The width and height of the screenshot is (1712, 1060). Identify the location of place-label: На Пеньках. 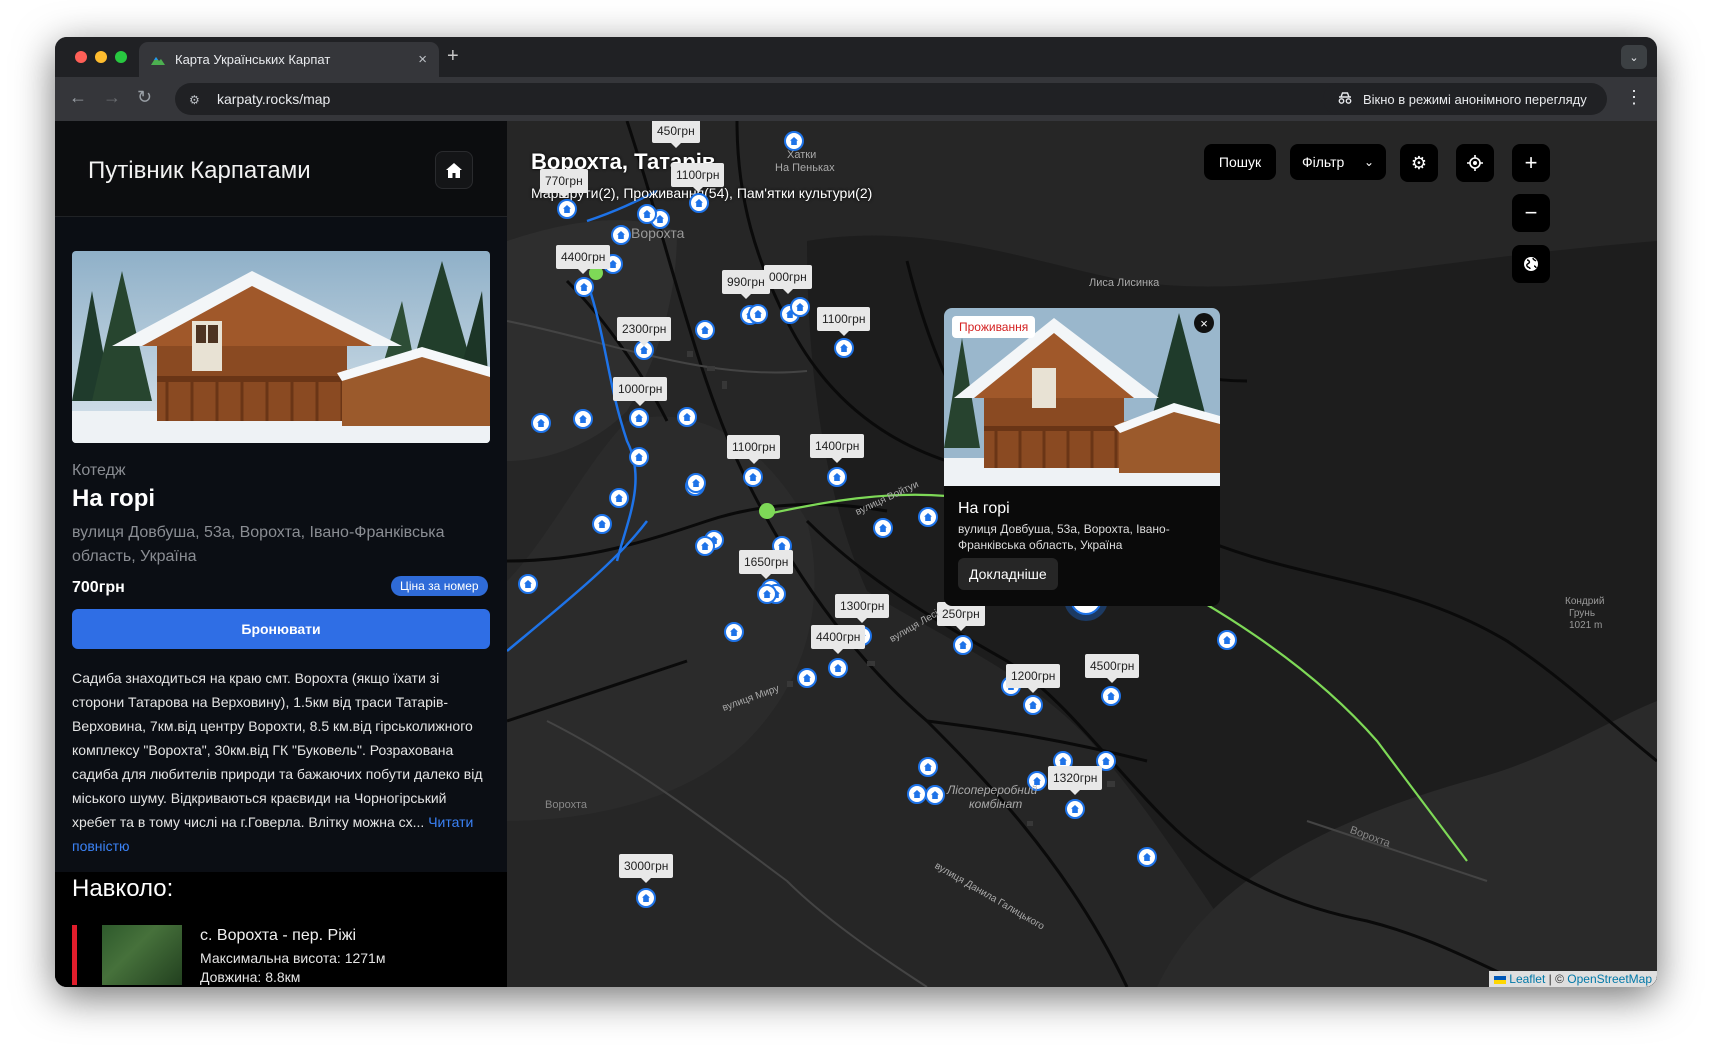
(805, 168).